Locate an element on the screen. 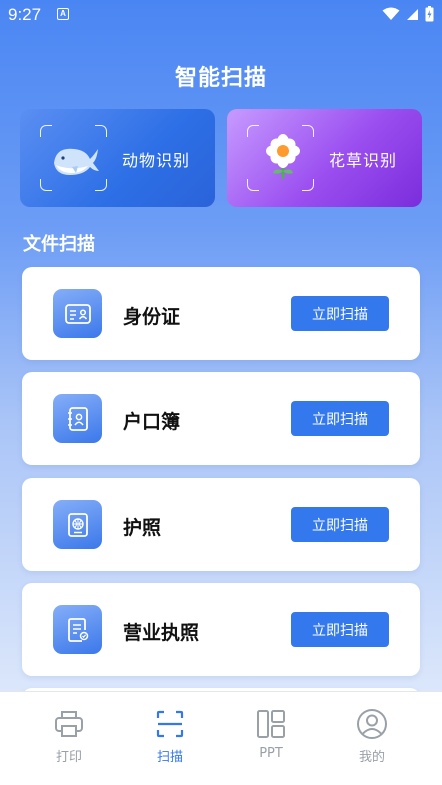 This screenshot has width=442, height=785. scan-item-business-license: 营业执照 立即扫描 is located at coordinates (221, 629).